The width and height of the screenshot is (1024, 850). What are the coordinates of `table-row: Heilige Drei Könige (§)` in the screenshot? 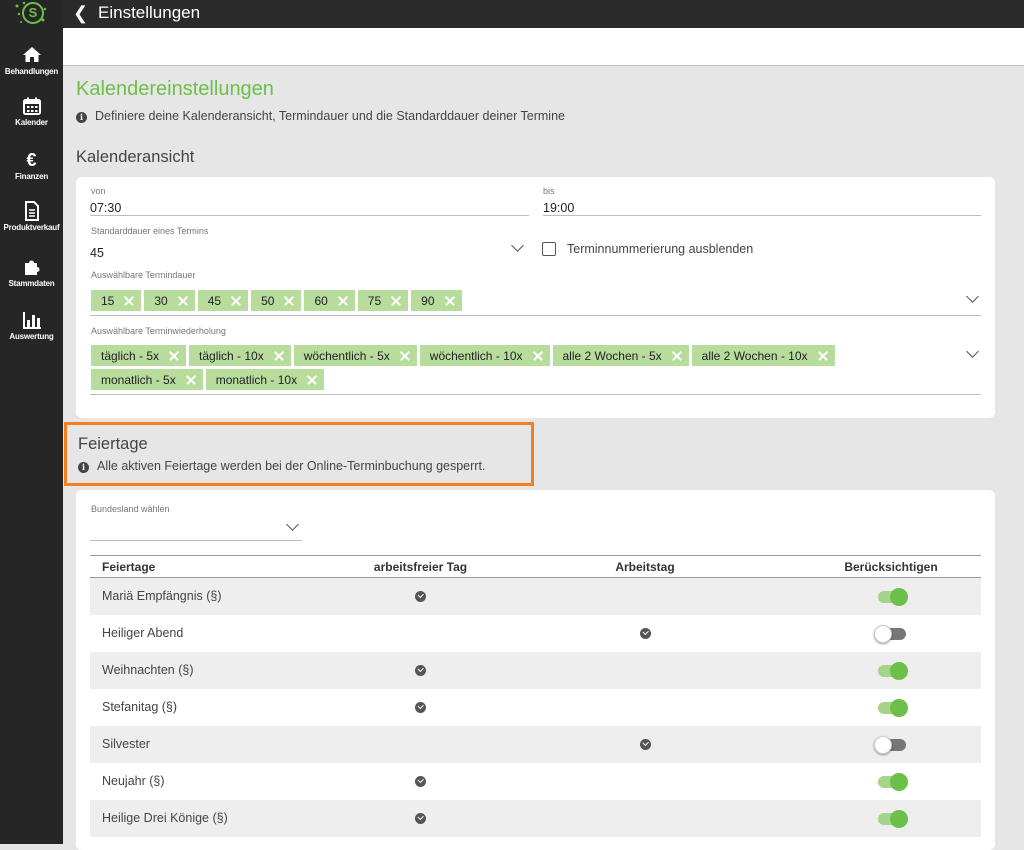 It's located at (535, 818).